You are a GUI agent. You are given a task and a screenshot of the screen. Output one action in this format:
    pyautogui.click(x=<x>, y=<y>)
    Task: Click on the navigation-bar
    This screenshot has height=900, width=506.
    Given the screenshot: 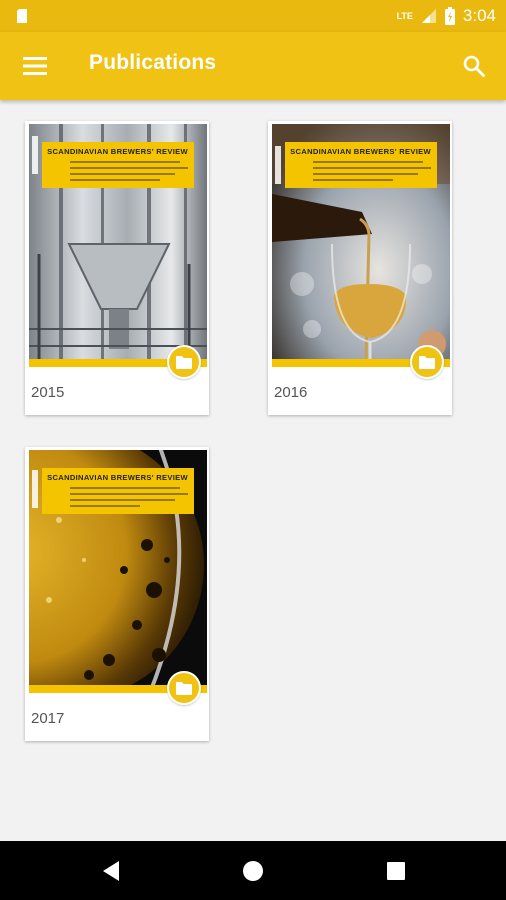 What is the action you would take?
    pyautogui.click(x=253, y=870)
    